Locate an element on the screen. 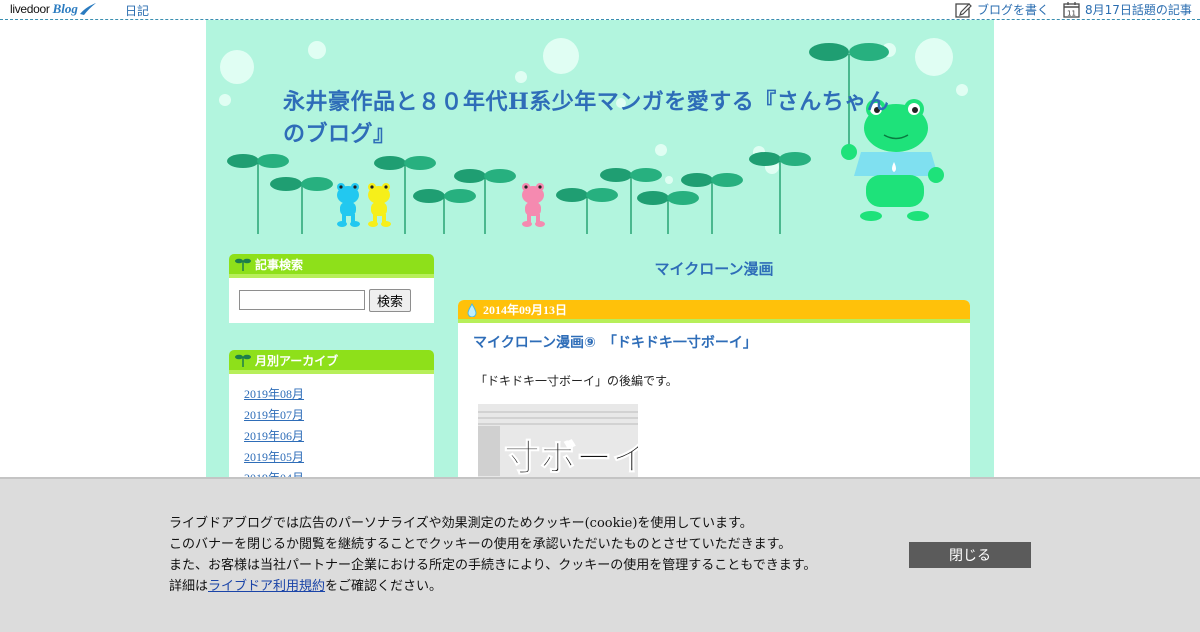 Image resolution: width=1200 pixels, height=632 pixels. livedoor-blog-logo: livedoor Blog is located at coordinates (53, 9).